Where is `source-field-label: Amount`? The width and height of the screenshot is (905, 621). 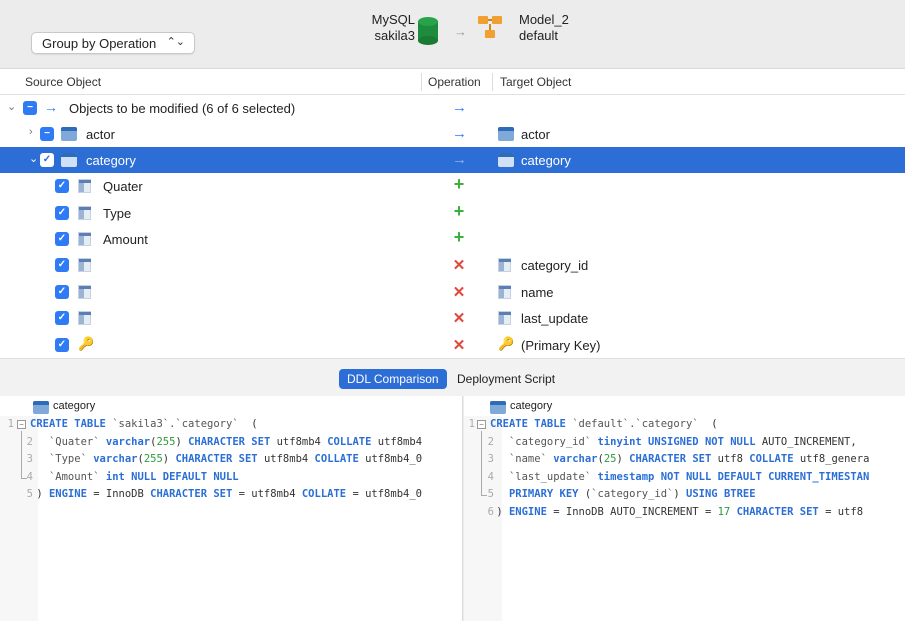 source-field-label: Amount is located at coordinates (125, 239).